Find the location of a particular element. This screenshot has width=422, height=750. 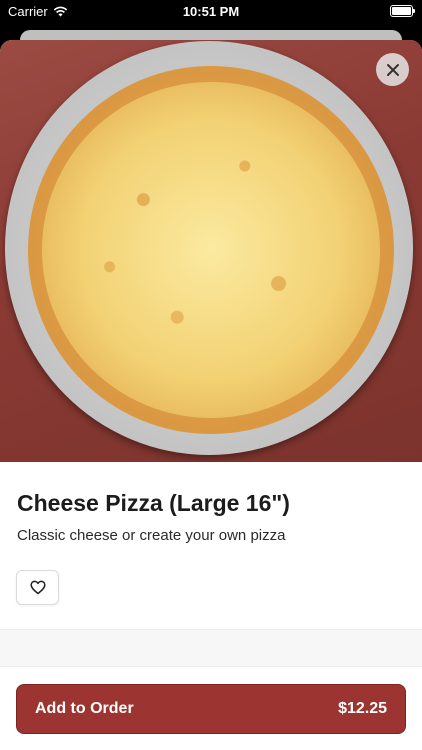

price-label: $12.25 is located at coordinates (362, 708).